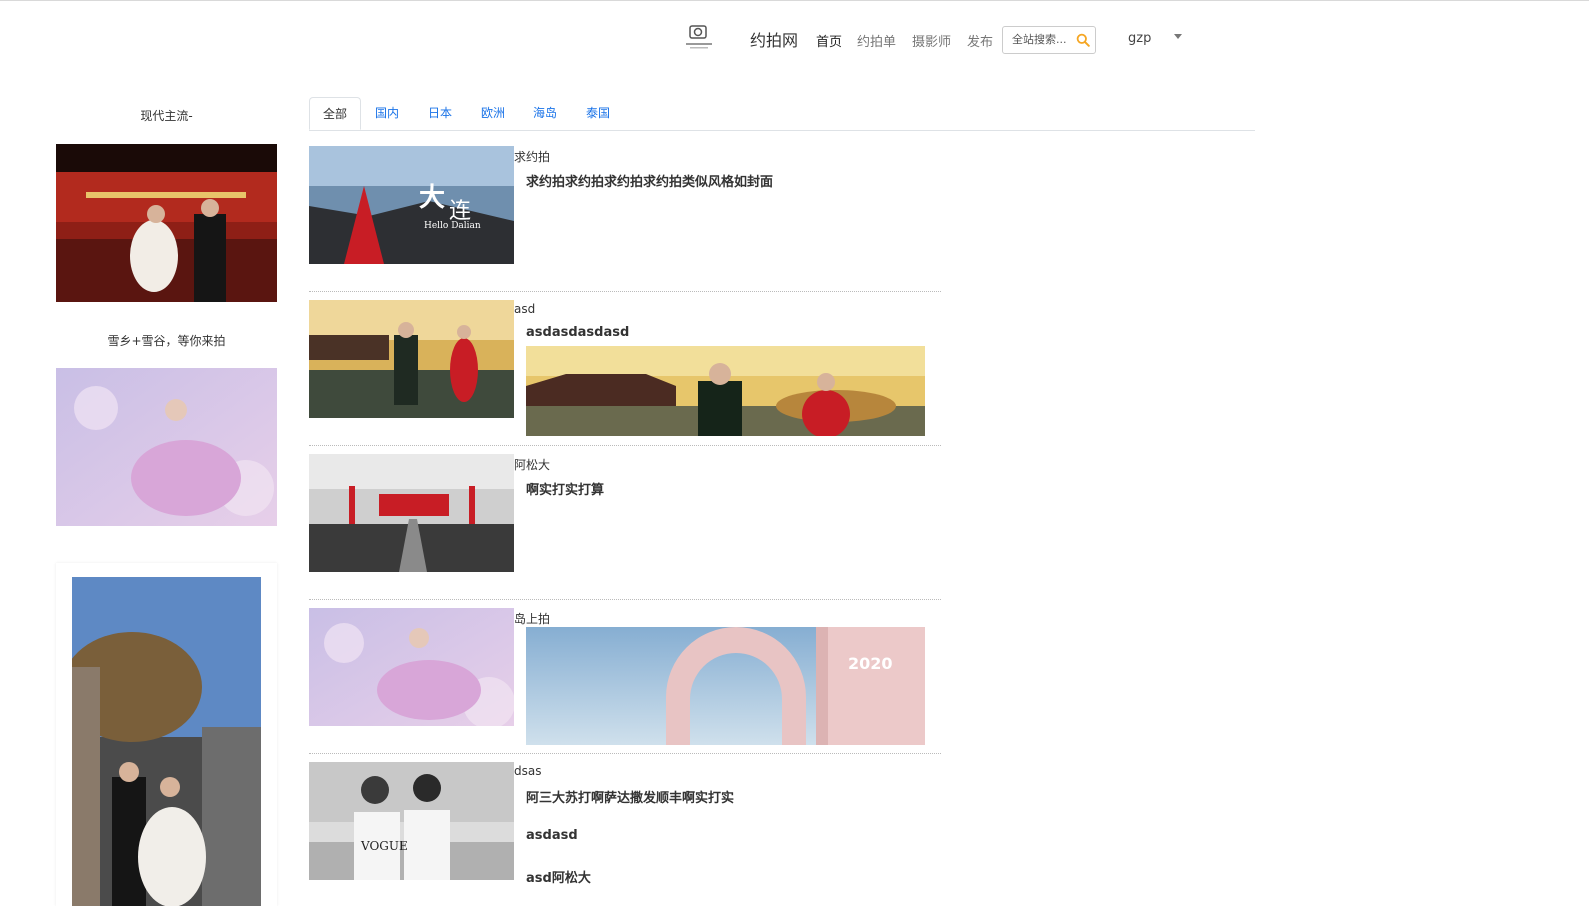 This screenshot has height=906, width=1589. I want to click on tab-europe: 欧洲, so click(493, 113).